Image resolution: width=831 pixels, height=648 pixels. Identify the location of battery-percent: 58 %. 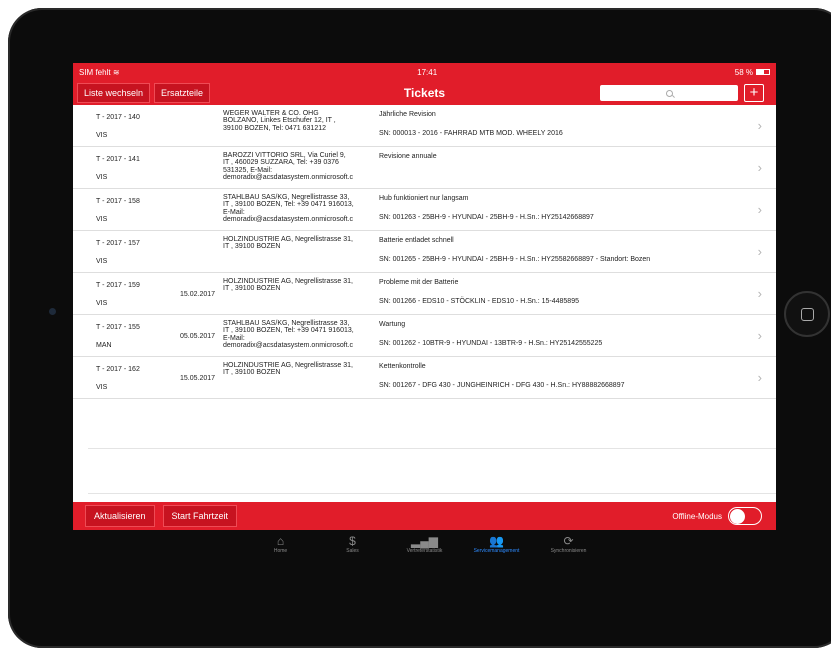
(743, 72).